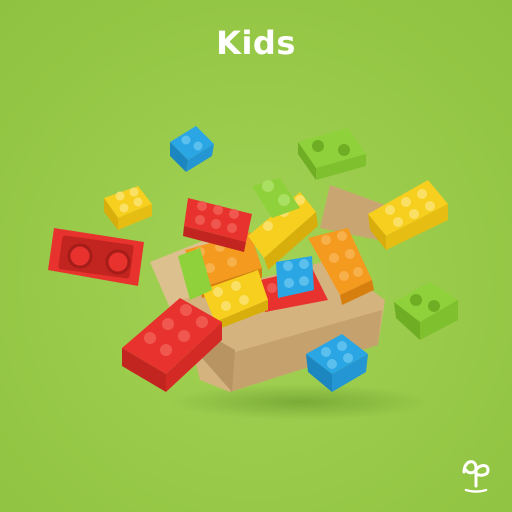 Image resolution: width=512 pixels, height=512 pixels. What do you see at coordinates (408, 215) in the screenshot?
I see `brick-yellow-right` at bounding box center [408, 215].